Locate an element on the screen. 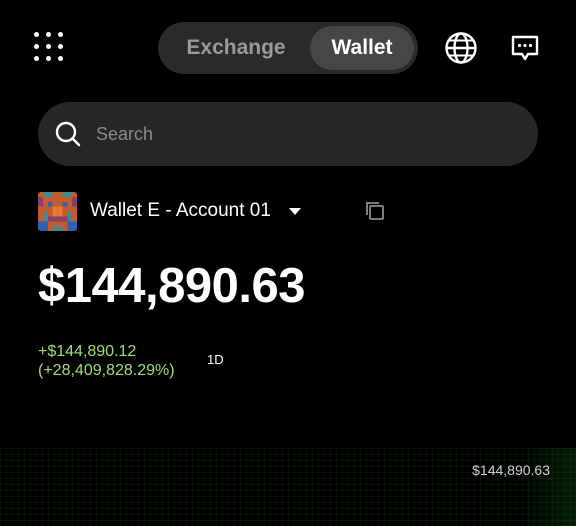 This screenshot has height=526, width=576. period-selector: 1D is located at coordinates (215, 359).